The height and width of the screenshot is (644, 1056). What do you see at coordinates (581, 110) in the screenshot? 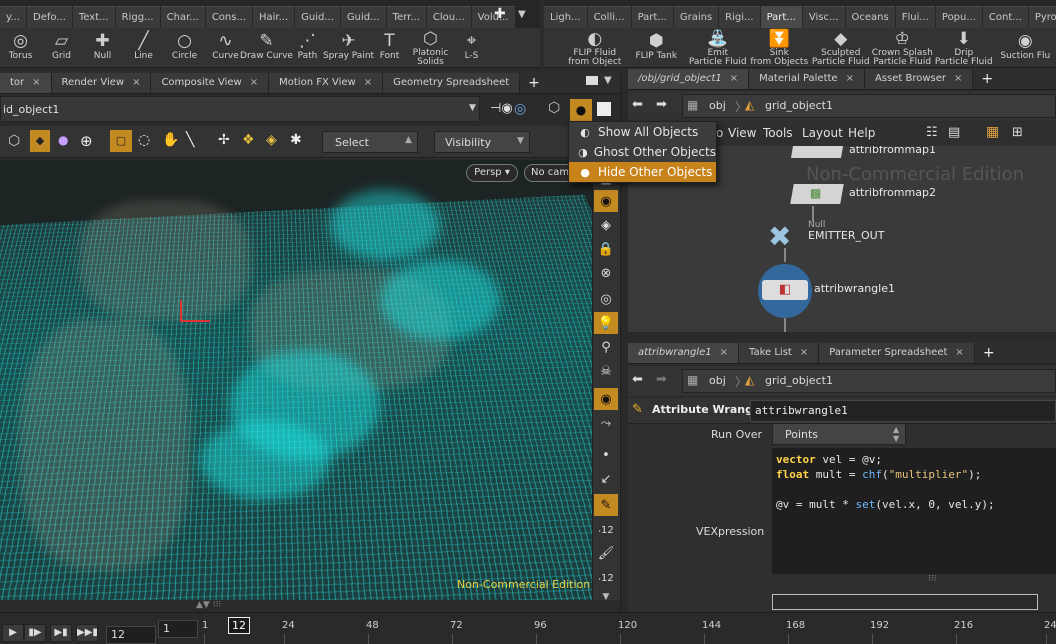
I see `visibility-toggle-icon: ●` at bounding box center [581, 110].